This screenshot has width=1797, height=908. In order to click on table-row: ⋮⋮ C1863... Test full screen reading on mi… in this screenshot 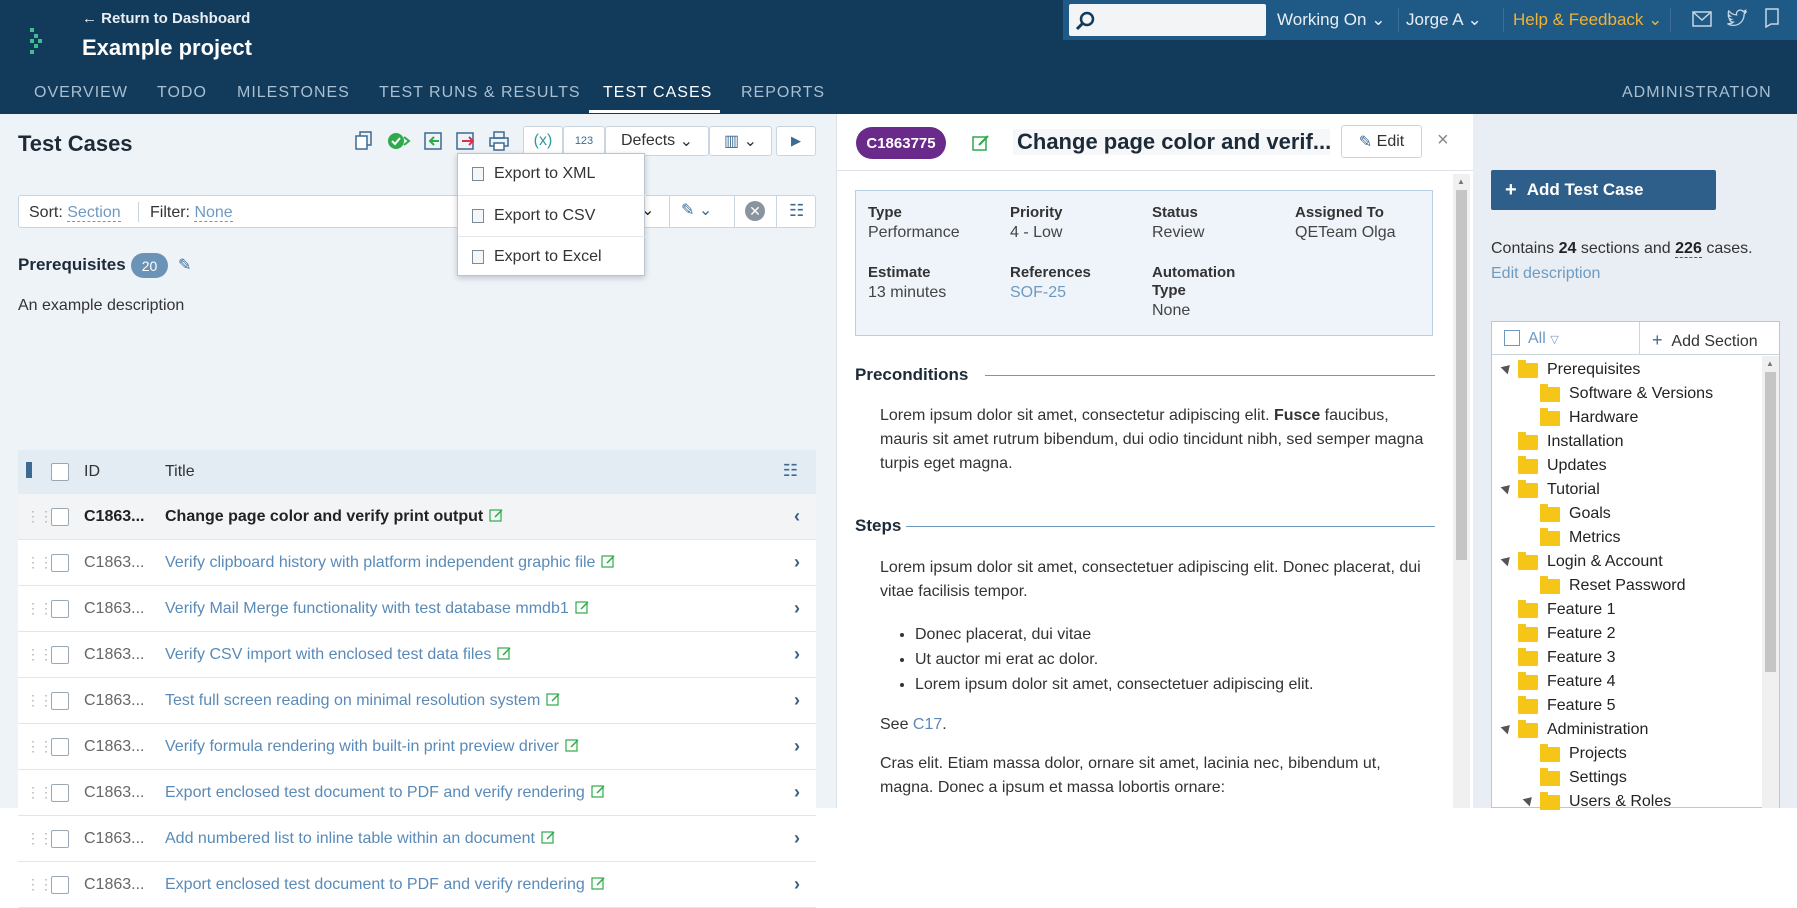, I will do `click(417, 701)`.